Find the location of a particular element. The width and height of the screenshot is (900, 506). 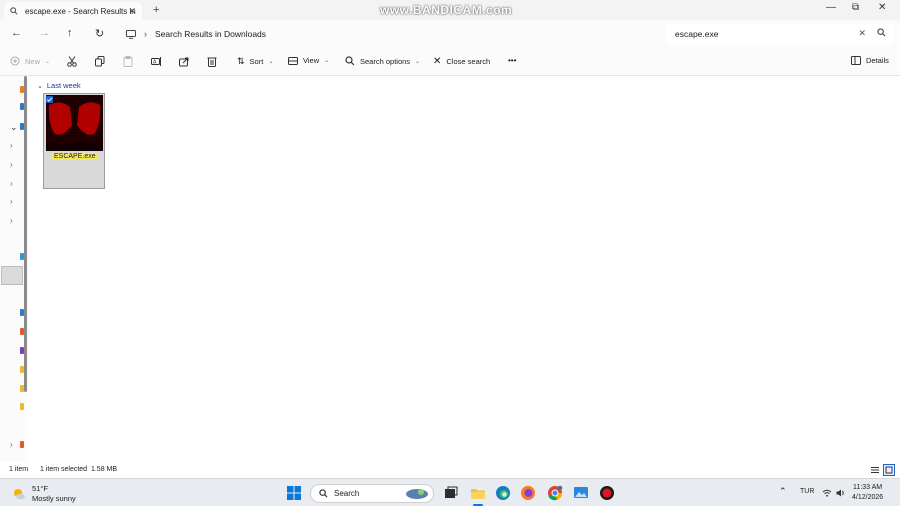

sort-label: Sort is located at coordinates (256, 61).